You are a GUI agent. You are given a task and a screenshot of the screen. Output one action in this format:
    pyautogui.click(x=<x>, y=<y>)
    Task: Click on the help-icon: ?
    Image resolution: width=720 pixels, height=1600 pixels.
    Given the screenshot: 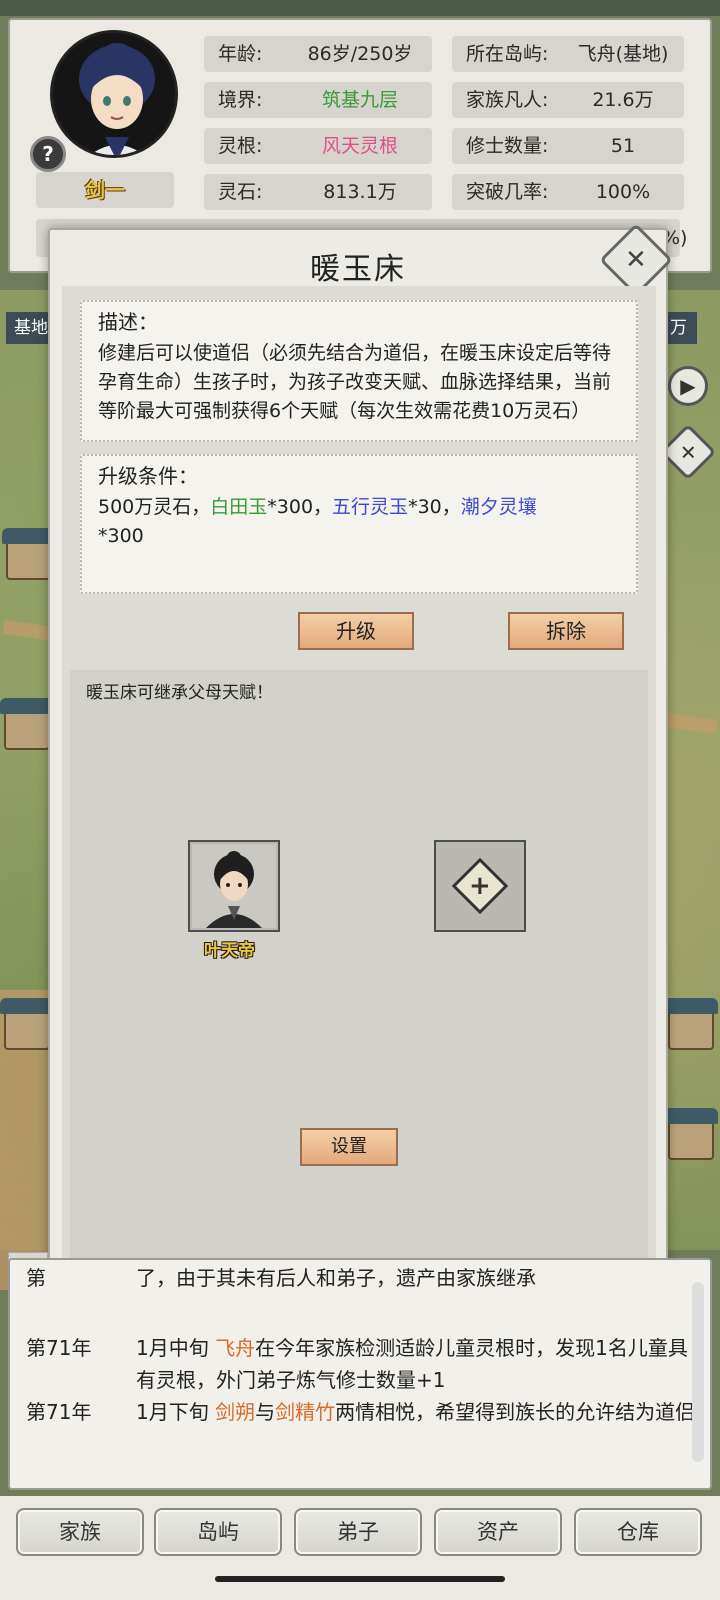 What is the action you would take?
    pyautogui.click(x=48, y=154)
    